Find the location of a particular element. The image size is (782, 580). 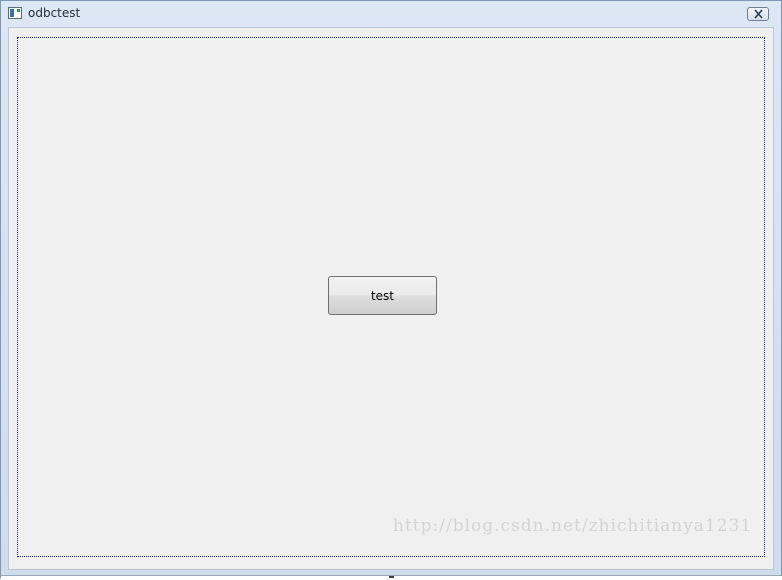

window-title: odbctest is located at coordinates (54, 13).